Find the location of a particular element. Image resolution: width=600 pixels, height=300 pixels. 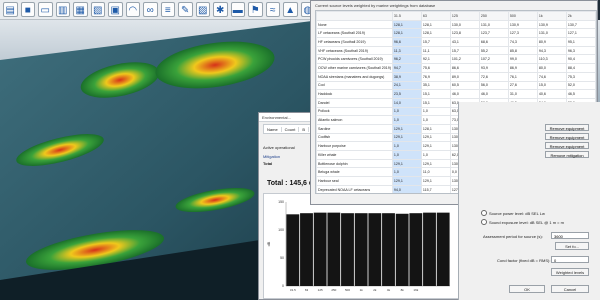

remove-equipment-button-2: Remove equipment is located at coordinates (567, 136).